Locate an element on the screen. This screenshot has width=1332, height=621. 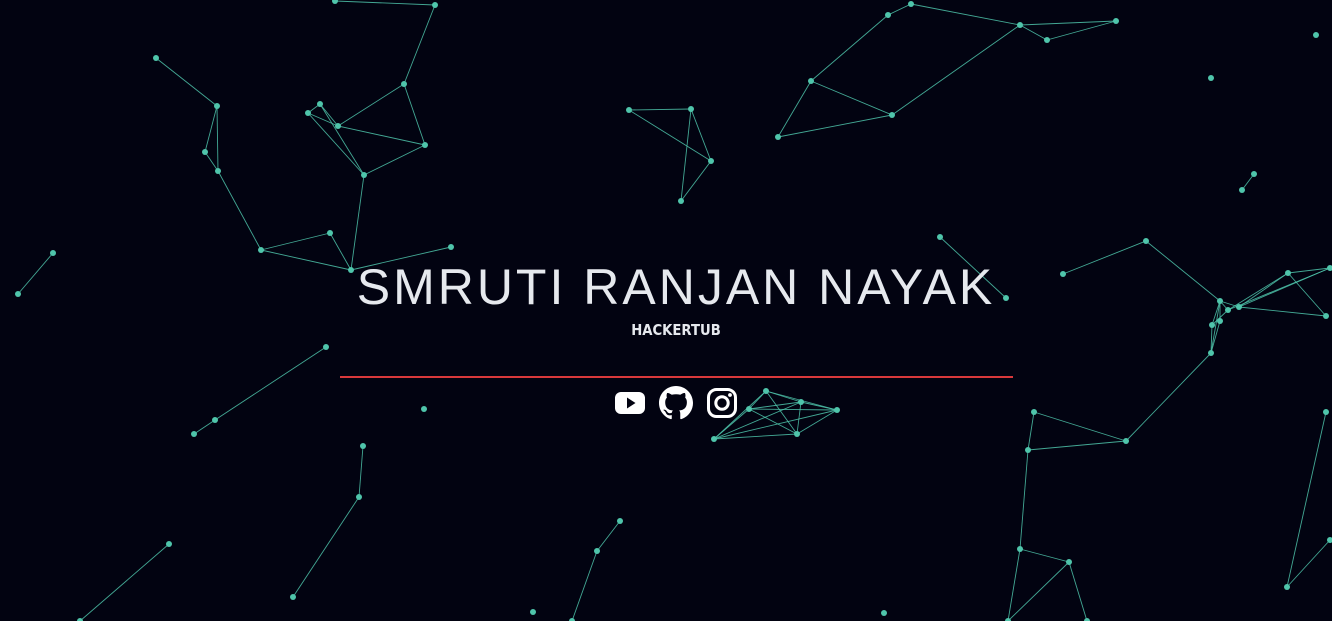
instagram-icon is located at coordinates (722, 403).